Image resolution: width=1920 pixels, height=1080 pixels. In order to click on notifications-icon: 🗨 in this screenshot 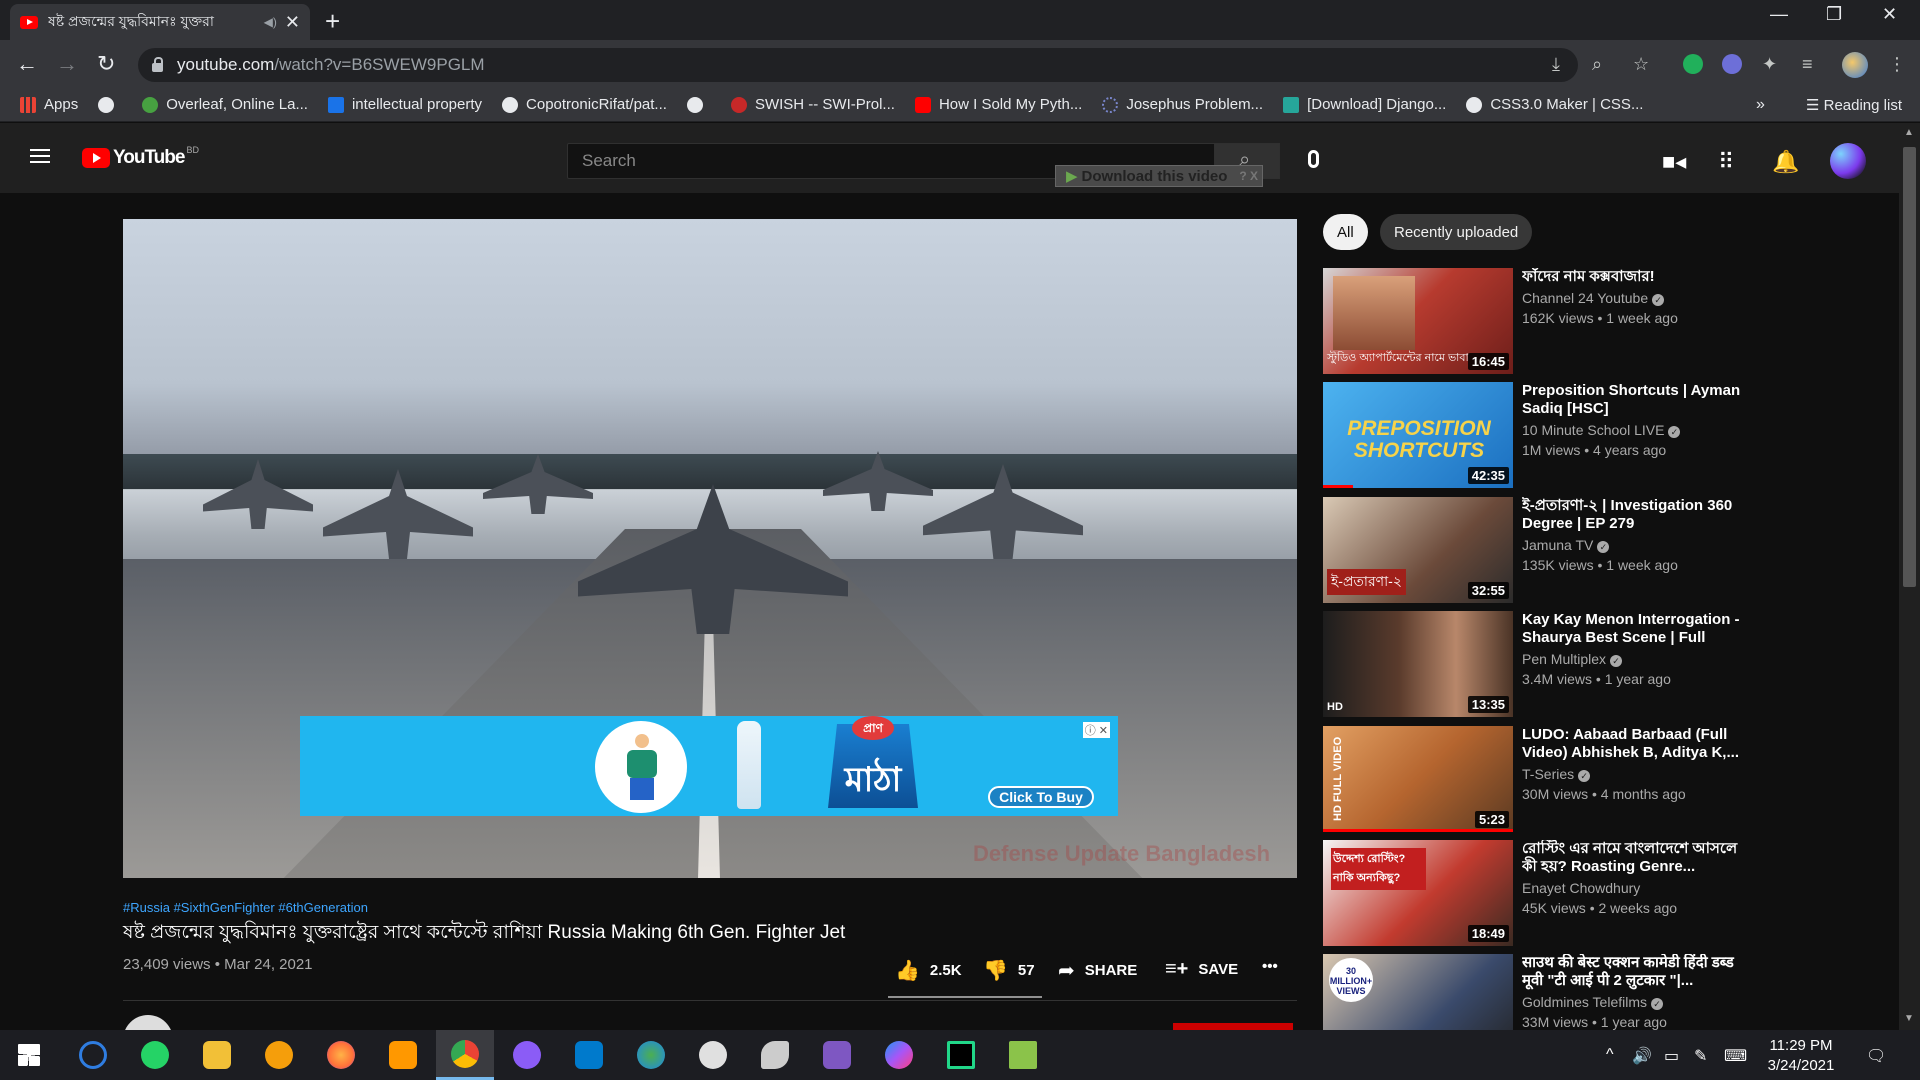, I will do `click(1876, 1056)`.